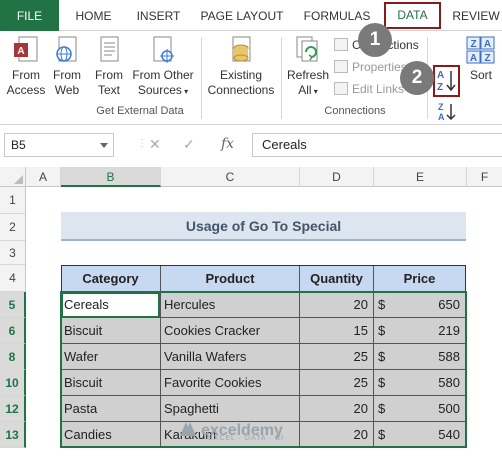 This screenshot has width=502, height=470. I want to click on cell-category: Pasta, so click(111, 409).